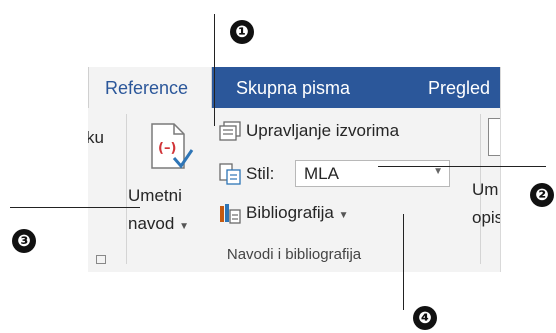 This screenshot has width=556, height=333. Describe the element at coordinates (459, 87) in the screenshot. I see `tab-review: Pregled` at that location.